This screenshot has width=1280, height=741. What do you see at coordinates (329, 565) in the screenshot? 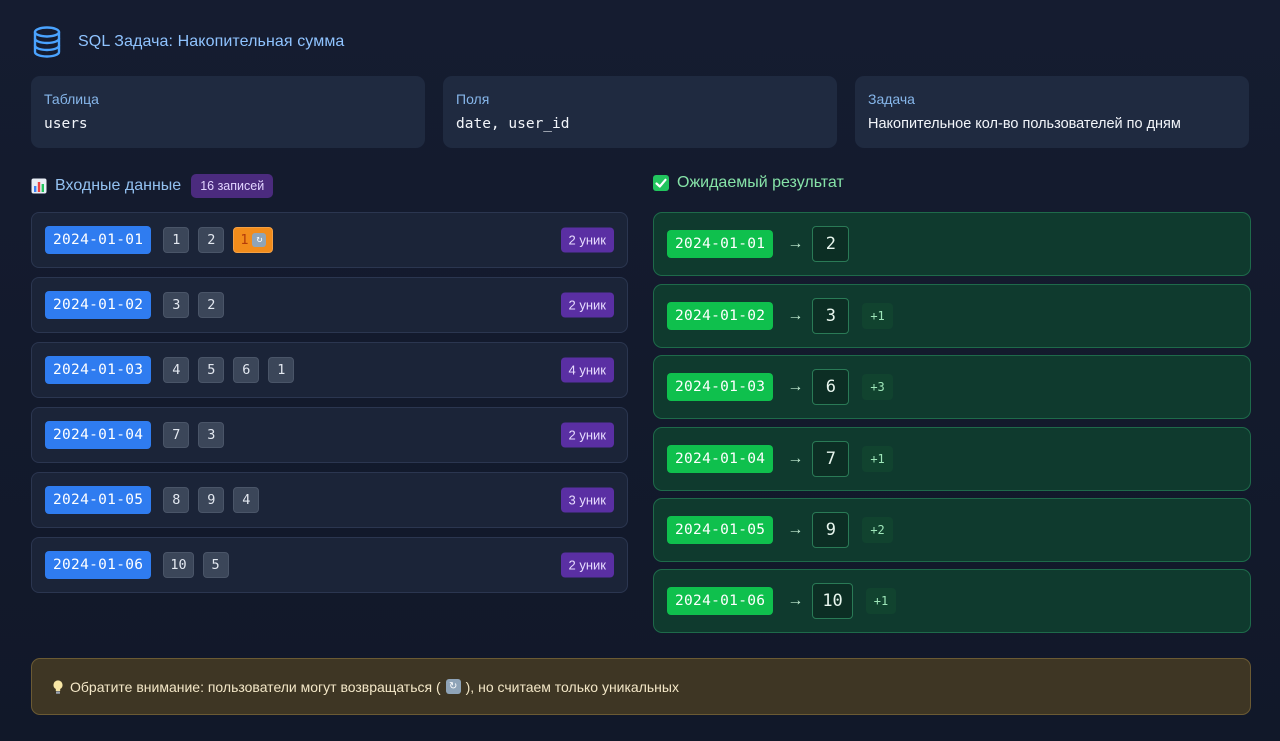
I see `input-row: 2024-01-06 10 5 2 уник` at bounding box center [329, 565].